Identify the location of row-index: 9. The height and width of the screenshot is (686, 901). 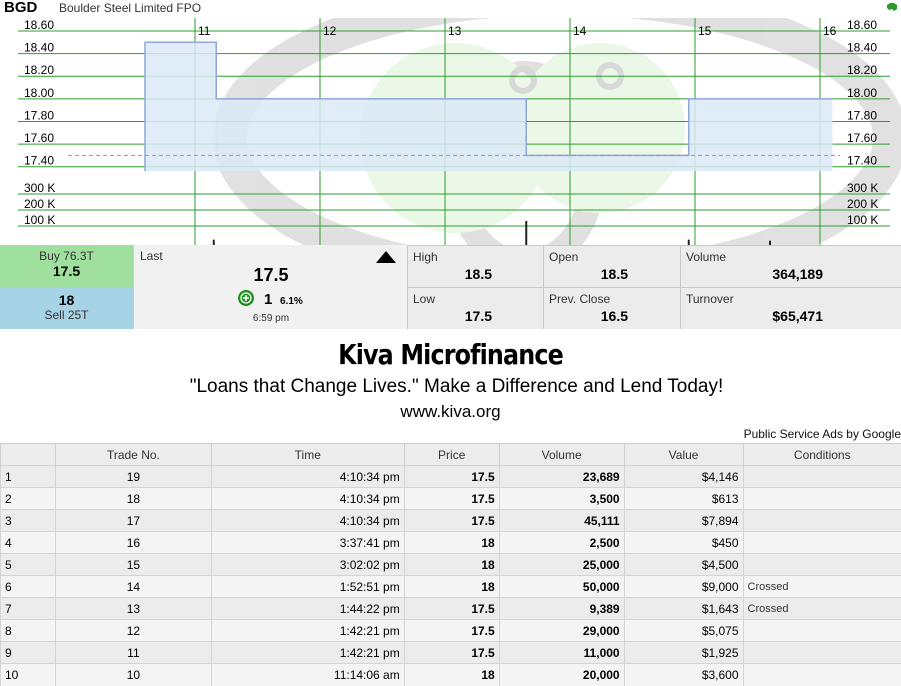
(28, 652).